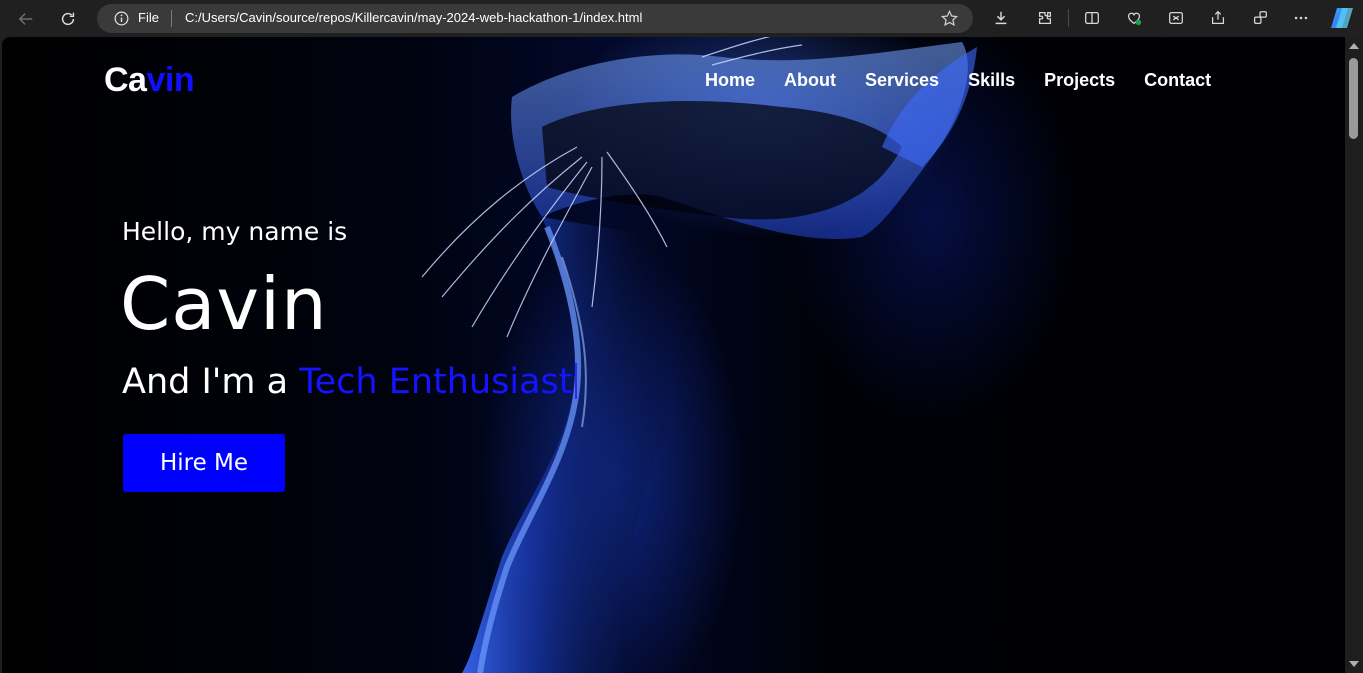 The image size is (1363, 673). What do you see at coordinates (1134, 18) in the screenshot?
I see `browser-essentials-icon` at bounding box center [1134, 18].